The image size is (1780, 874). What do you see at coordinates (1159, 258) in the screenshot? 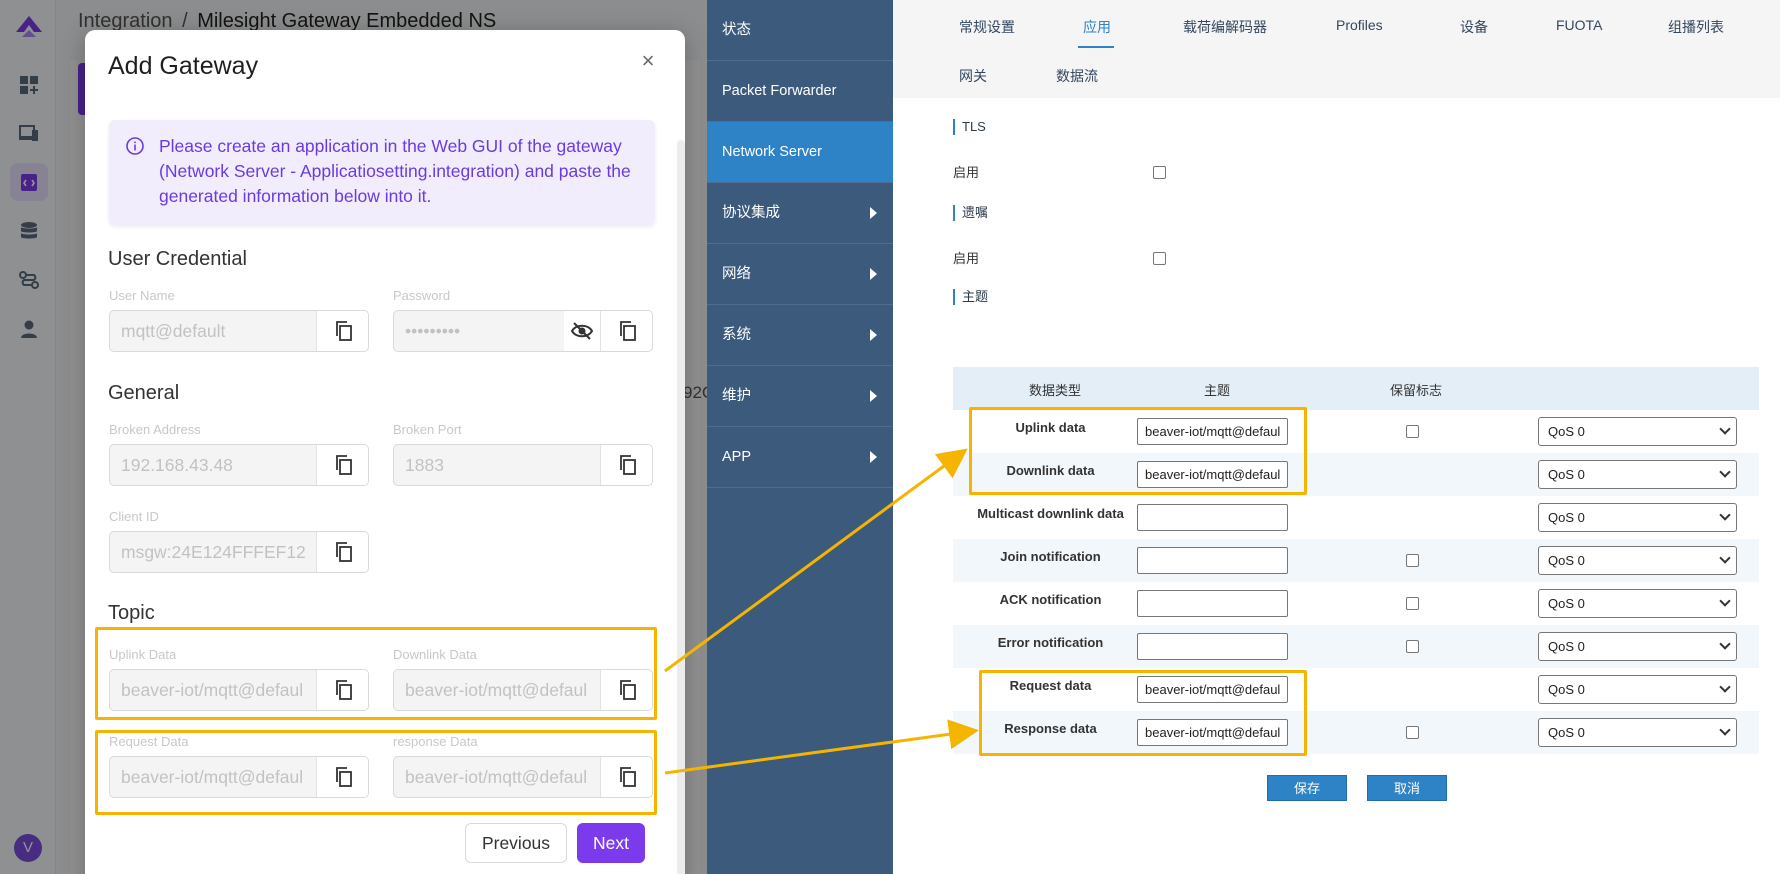
I see `keepalive-enable-checkbox` at bounding box center [1159, 258].